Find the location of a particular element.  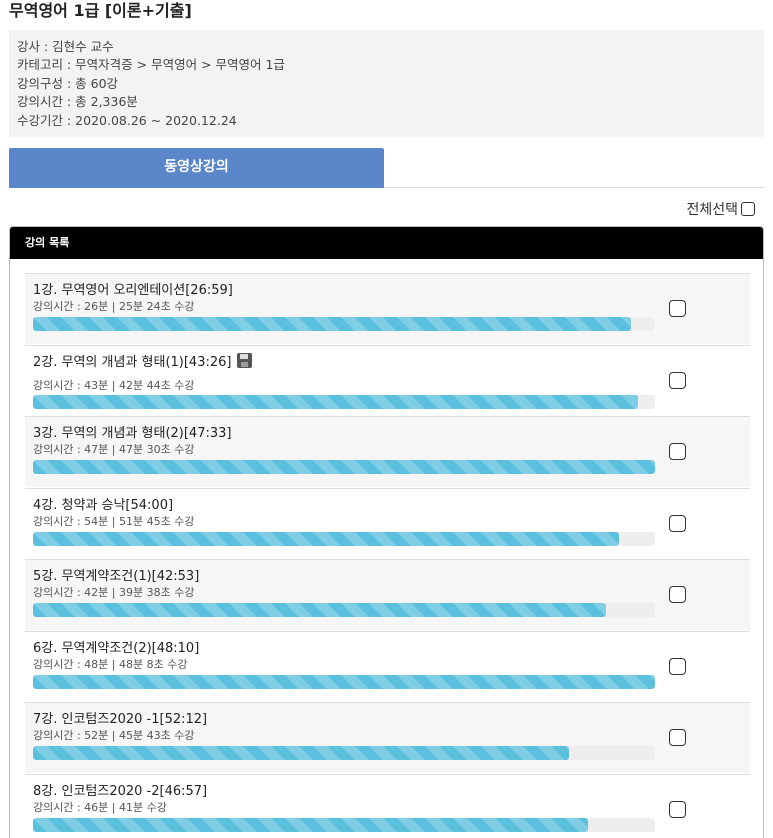

lecture-title-text: 3강. 무역의 개념과 형태(2)[47:33] is located at coordinates (132, 433).